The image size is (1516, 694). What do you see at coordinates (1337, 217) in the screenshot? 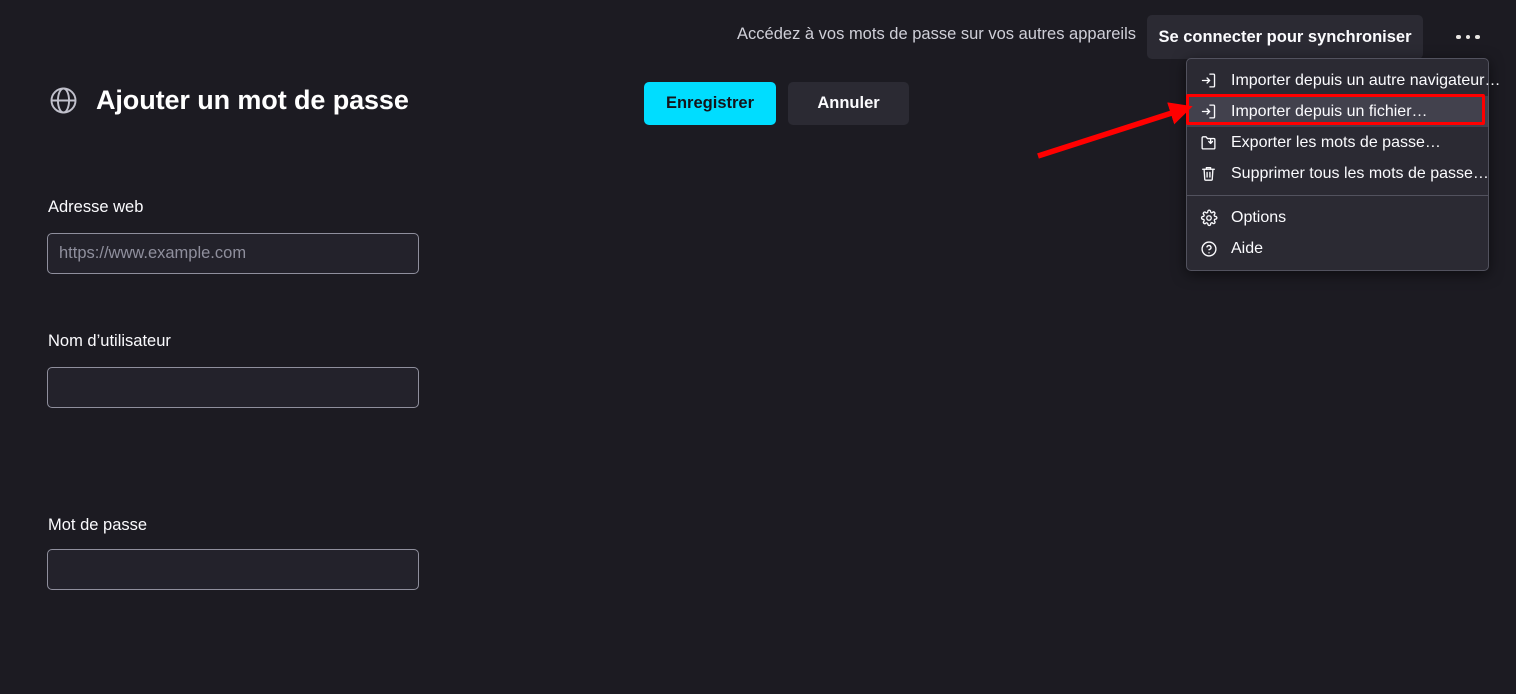
I see `menu-item-options: Options` at bounding box center [1337, 217].